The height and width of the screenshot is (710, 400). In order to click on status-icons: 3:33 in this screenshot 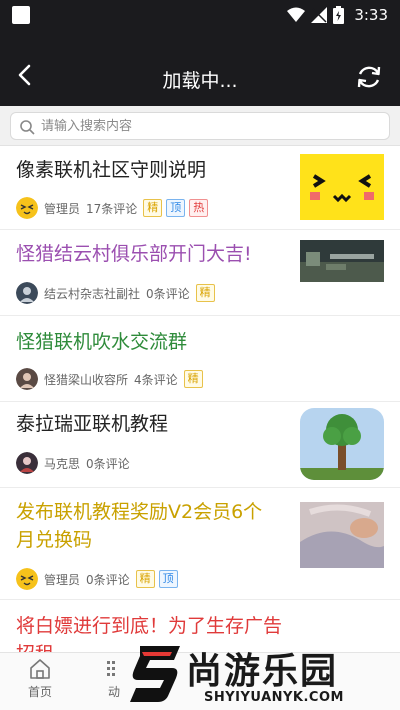, I will do `click(337, 15)`.